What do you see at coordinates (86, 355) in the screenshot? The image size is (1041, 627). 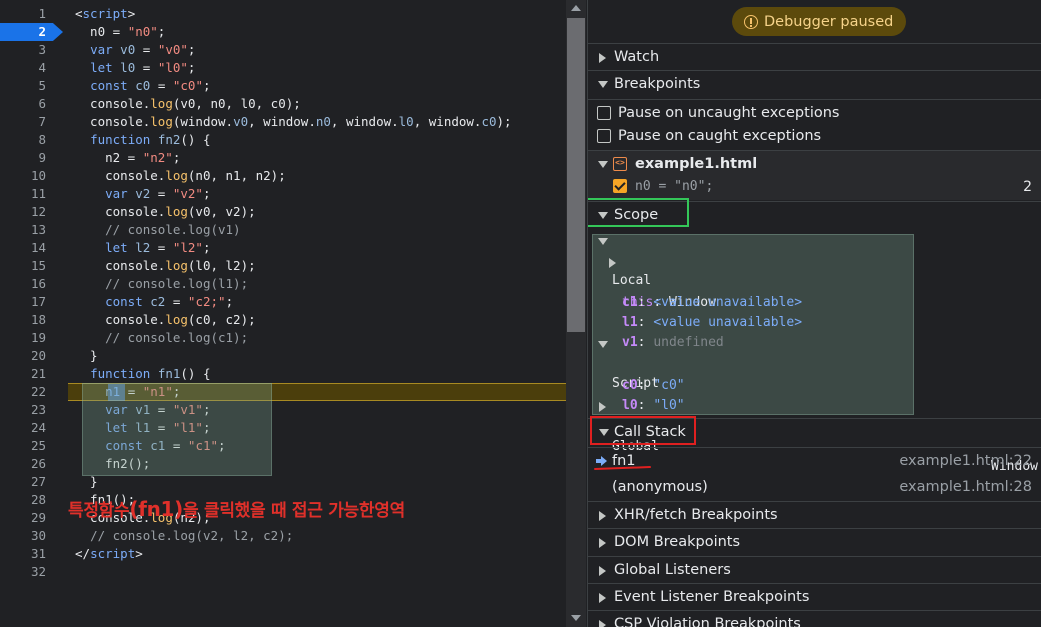 I see `code-text: }` at bounding box center [86, 355].